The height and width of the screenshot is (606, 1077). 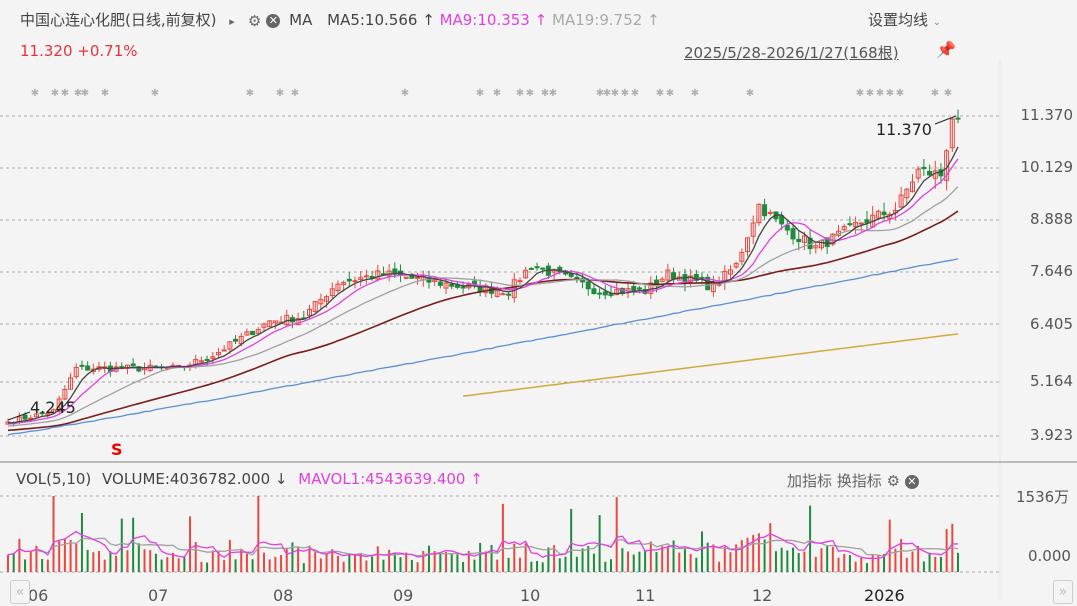 I want to click on x-axis-label: 09, so click(x=403, y=595).